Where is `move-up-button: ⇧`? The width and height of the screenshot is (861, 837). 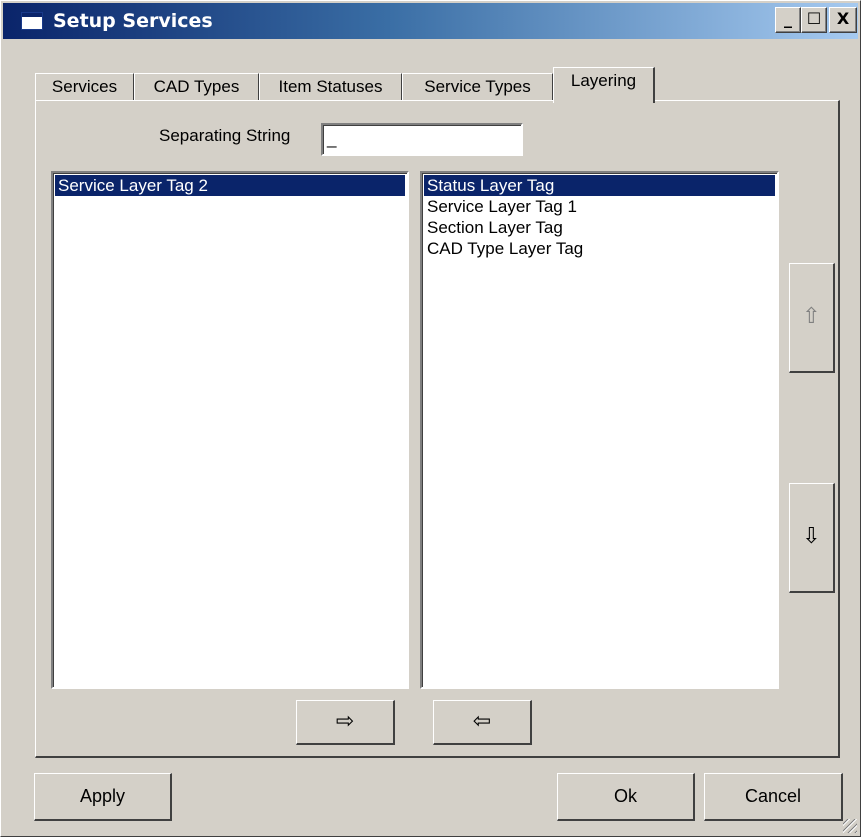 move-up-button: ⇧ is located at coordinates (812, 318).